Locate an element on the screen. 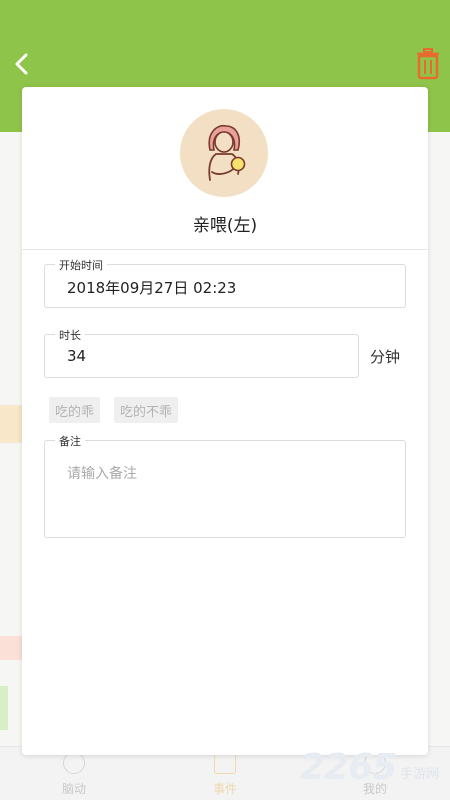 The image size is (450, 800). tag-ate-poorly: 吃的不乖 is located at coordinates (146, 410).